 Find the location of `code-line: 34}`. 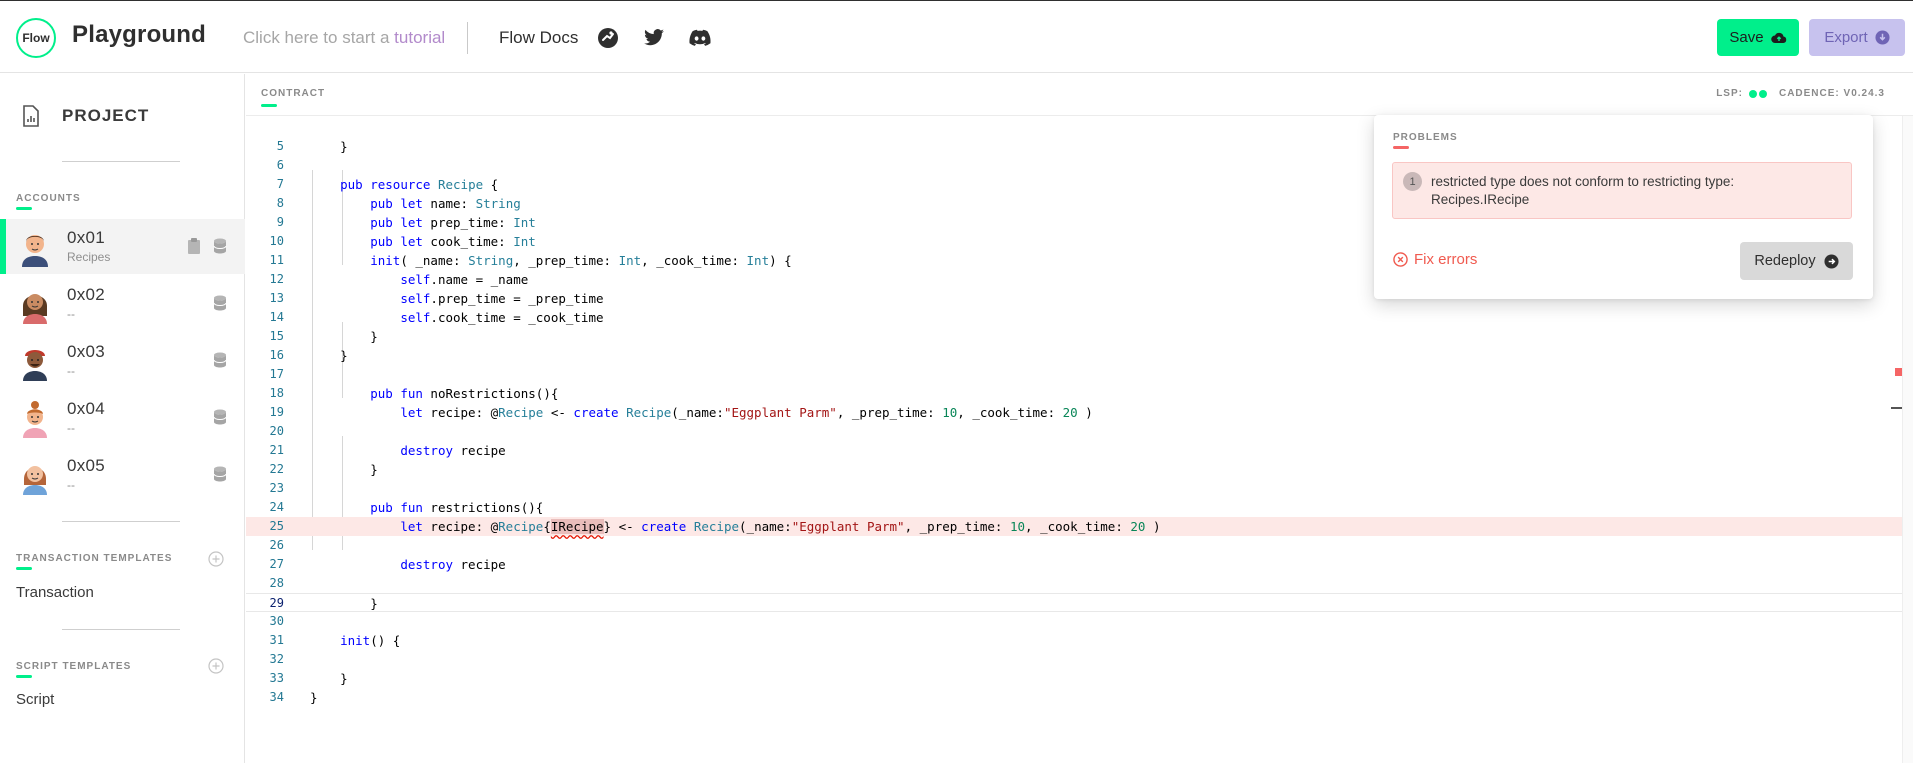

code-line: 34} is located at coordinates (1074, 697).